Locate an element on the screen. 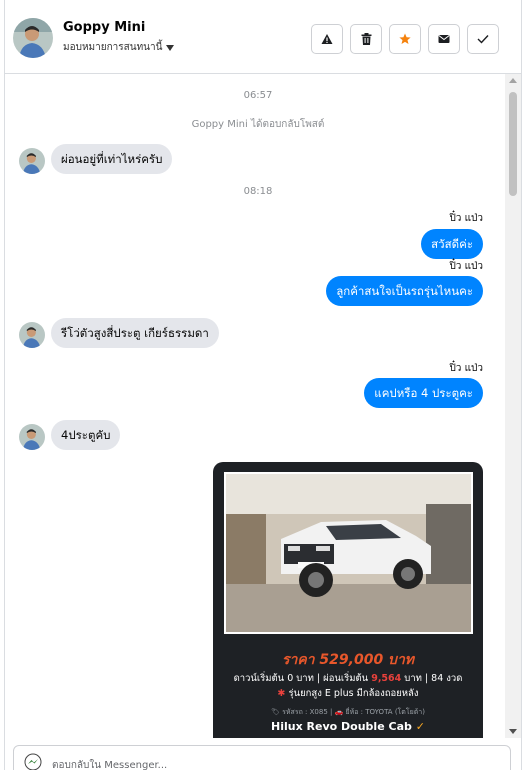 Image resolution: width=522 pixels, height=770 pixels. envelope-icon is located at coordinates (444, 39).